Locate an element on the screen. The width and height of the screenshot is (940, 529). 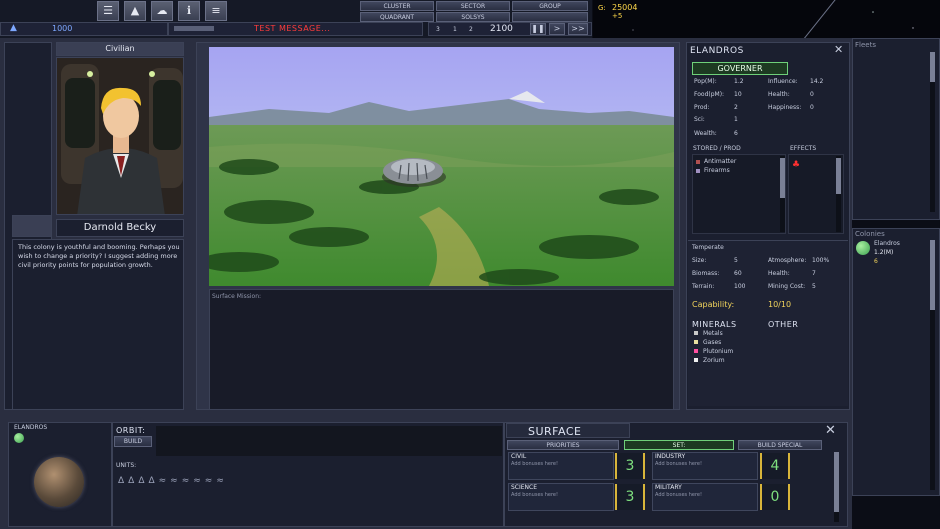
ship-icon: ▲ is located at coordinates (135, 11).